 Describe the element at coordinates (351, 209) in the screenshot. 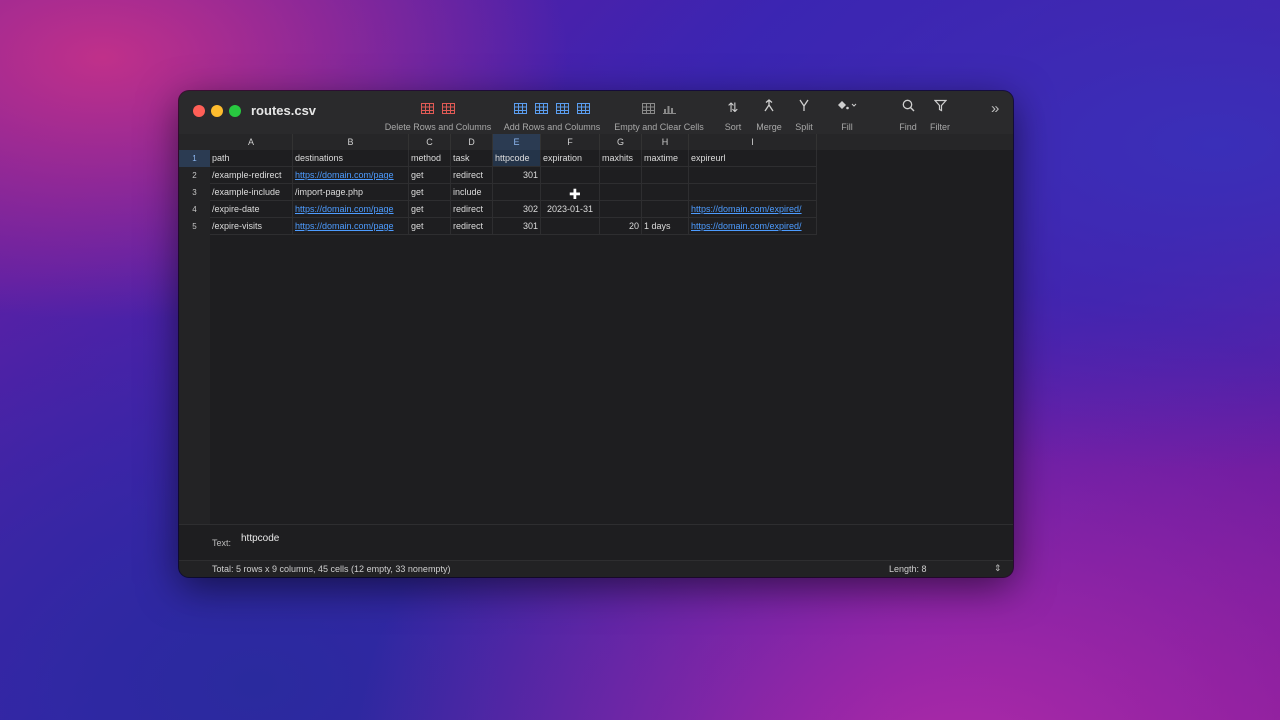

I see `cell-b4: https://domain.com/page` at that location.